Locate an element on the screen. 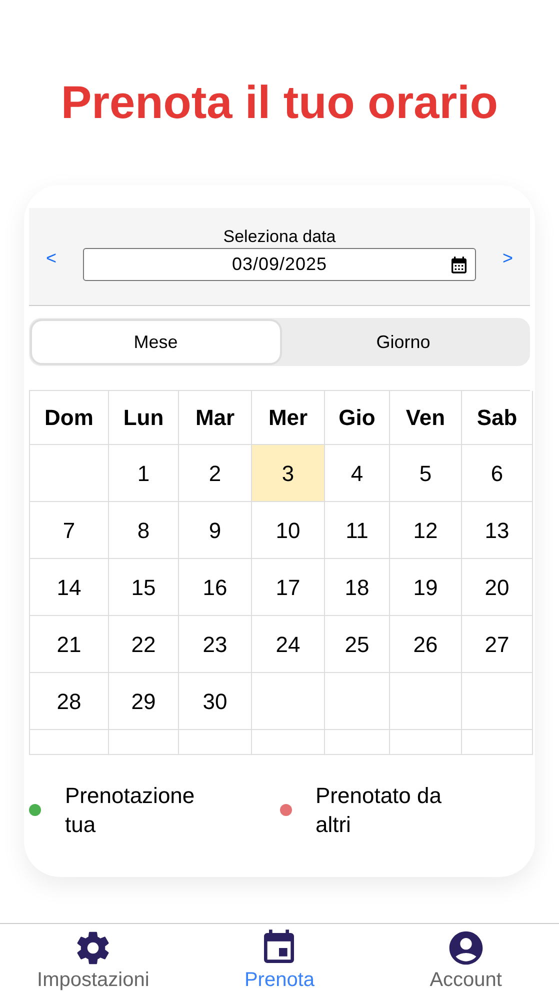  day-cell: 13 is located at coordinates (497, 530).